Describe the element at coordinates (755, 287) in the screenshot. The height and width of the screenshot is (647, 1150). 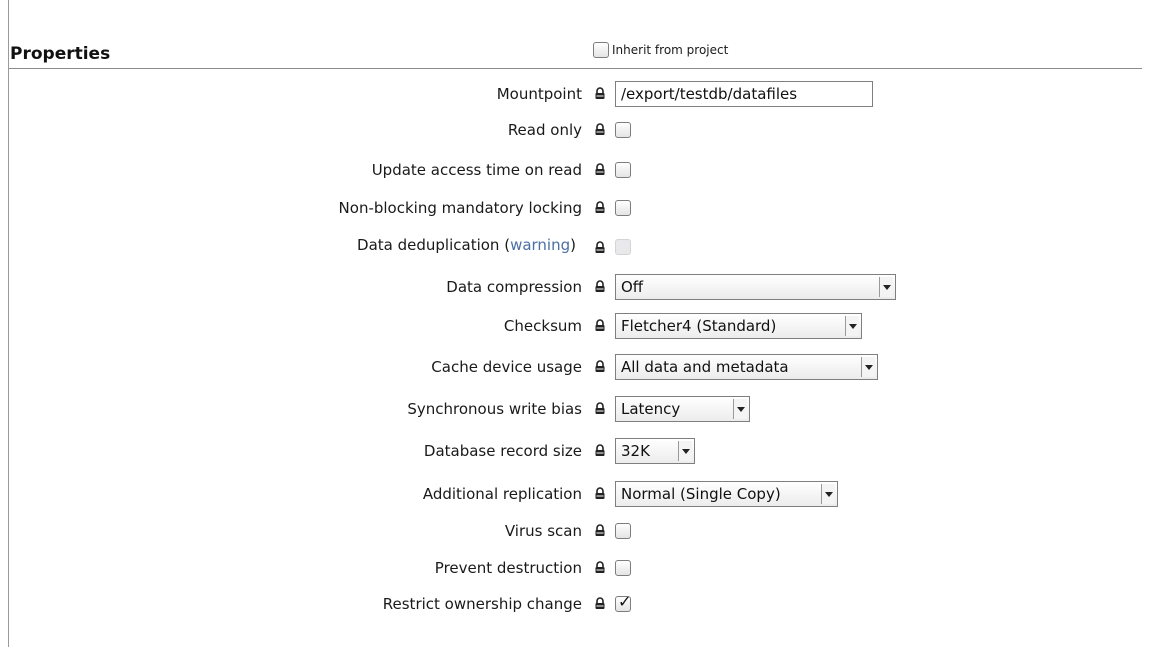
I see `compression-select: Off` at that location.